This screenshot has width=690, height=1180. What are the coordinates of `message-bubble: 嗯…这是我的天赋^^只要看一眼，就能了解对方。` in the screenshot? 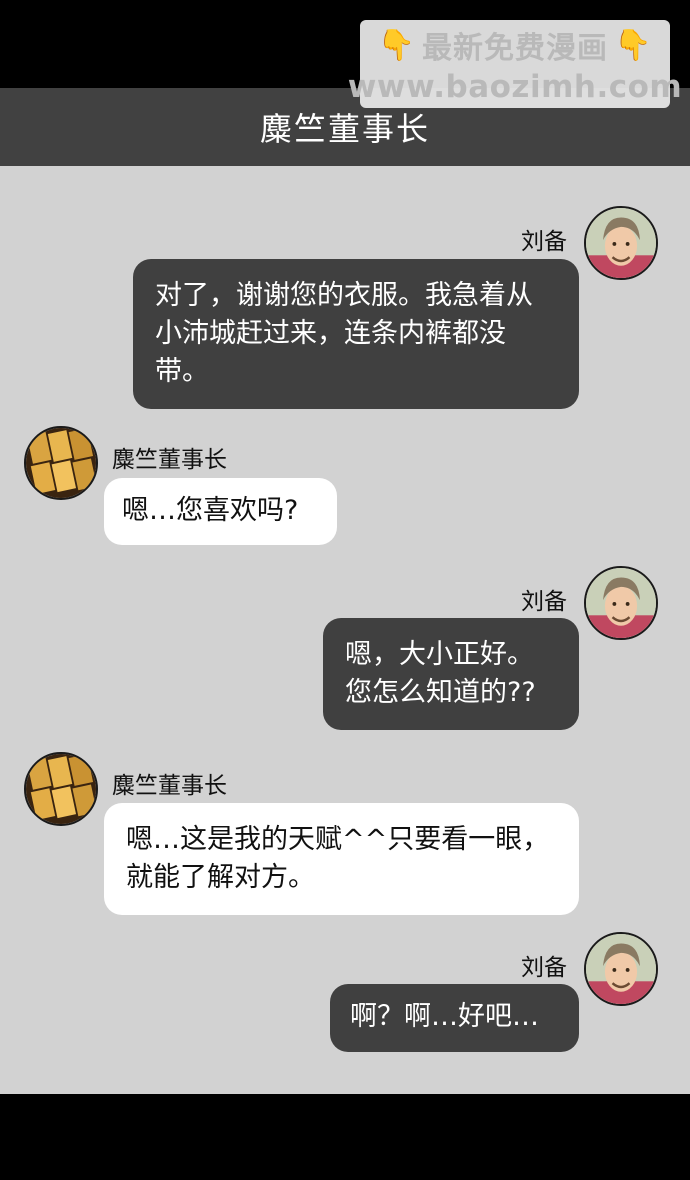 It's located at (341, 859).